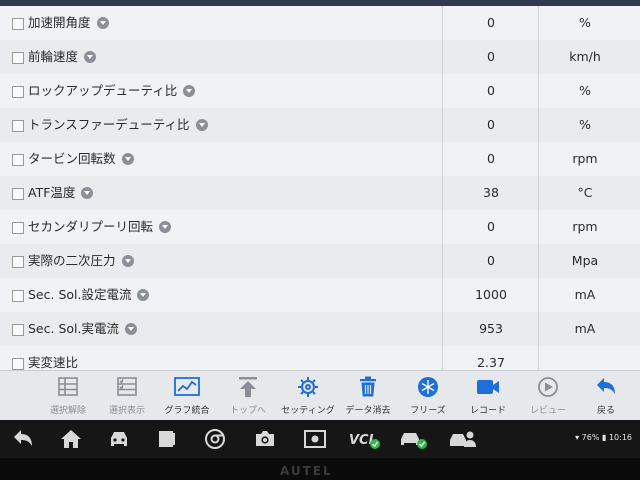  What do you see at coordinates (490, 329) in the screenshot?
I see `parameter-value: 953` at bounding box center [490, 329].